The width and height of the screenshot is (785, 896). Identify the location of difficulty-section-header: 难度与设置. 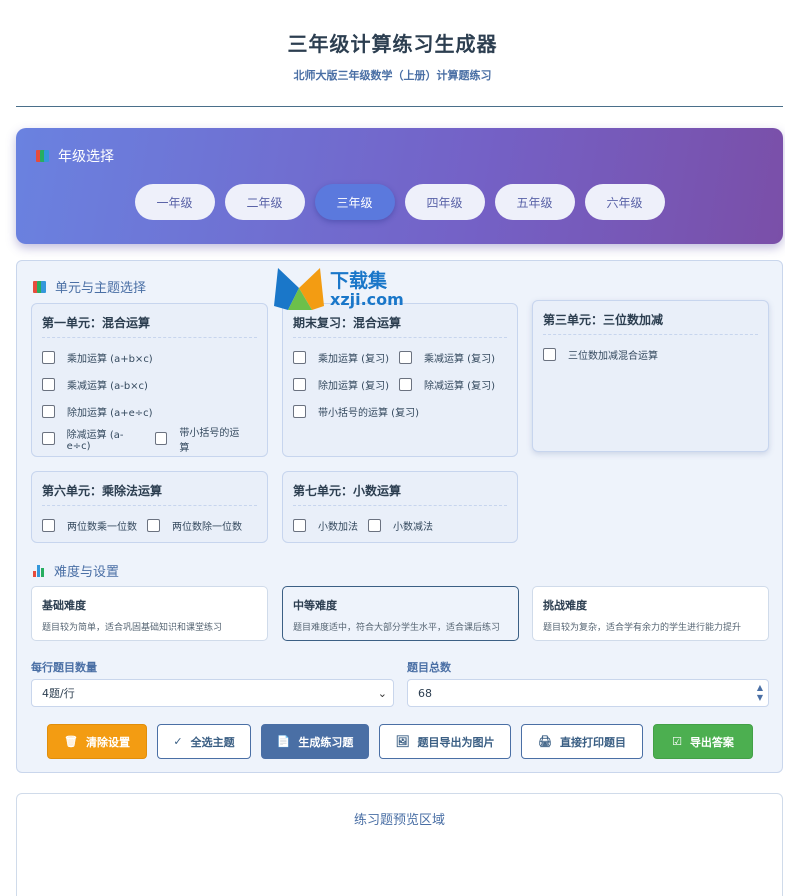
(76, 570).